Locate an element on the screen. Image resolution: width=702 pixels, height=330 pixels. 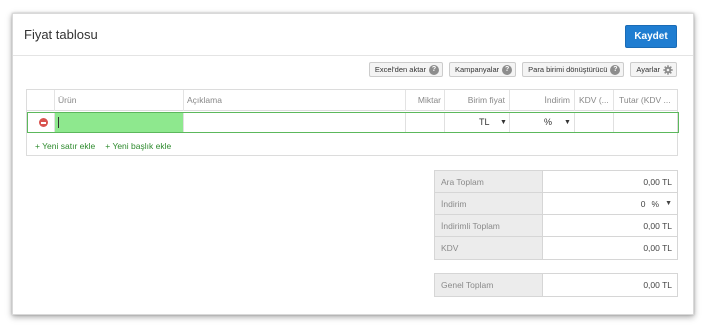
grand-total-label: Genel Toplam is located at coordinates (489, 285).